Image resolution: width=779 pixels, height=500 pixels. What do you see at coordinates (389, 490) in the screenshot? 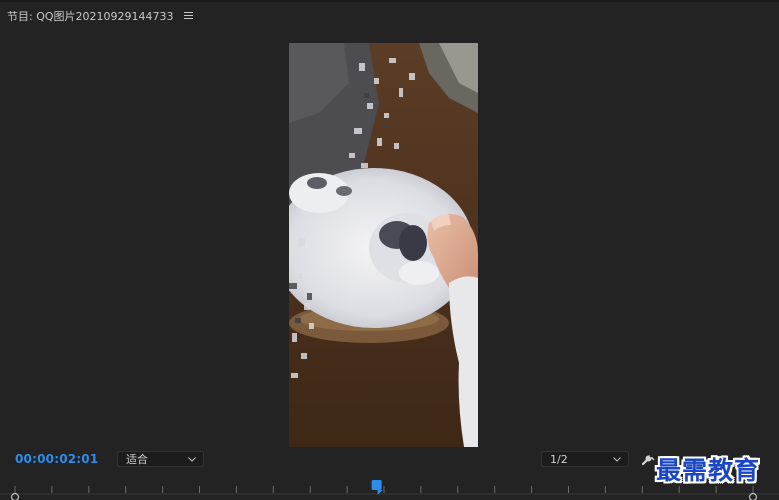
I see `time-ruler` at bounding box center [389, 490].